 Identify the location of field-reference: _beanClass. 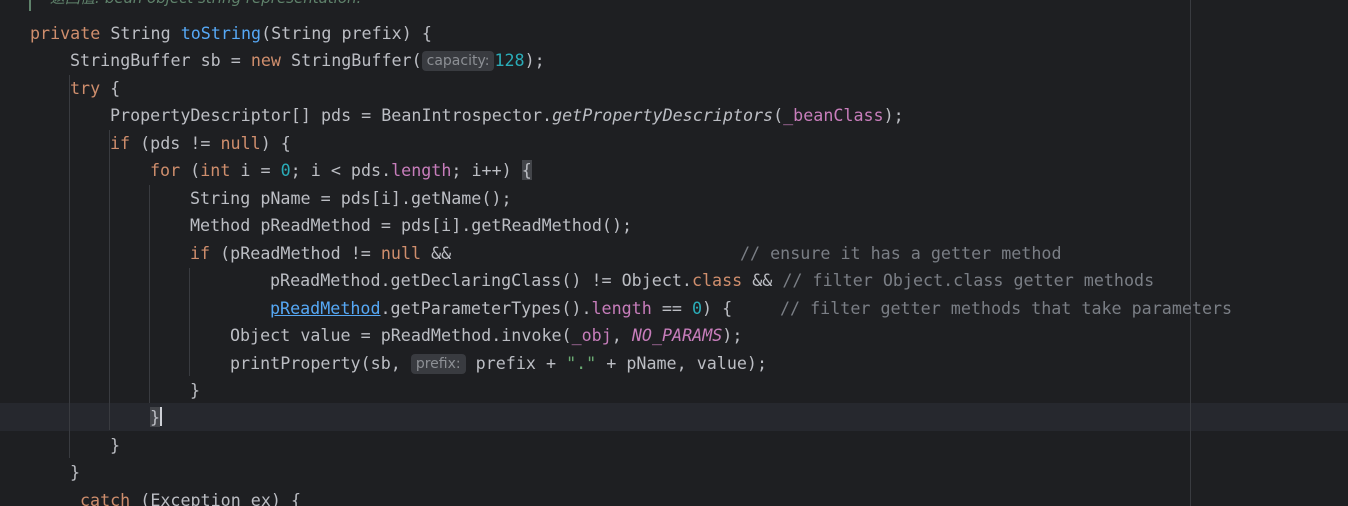
(833, 115).